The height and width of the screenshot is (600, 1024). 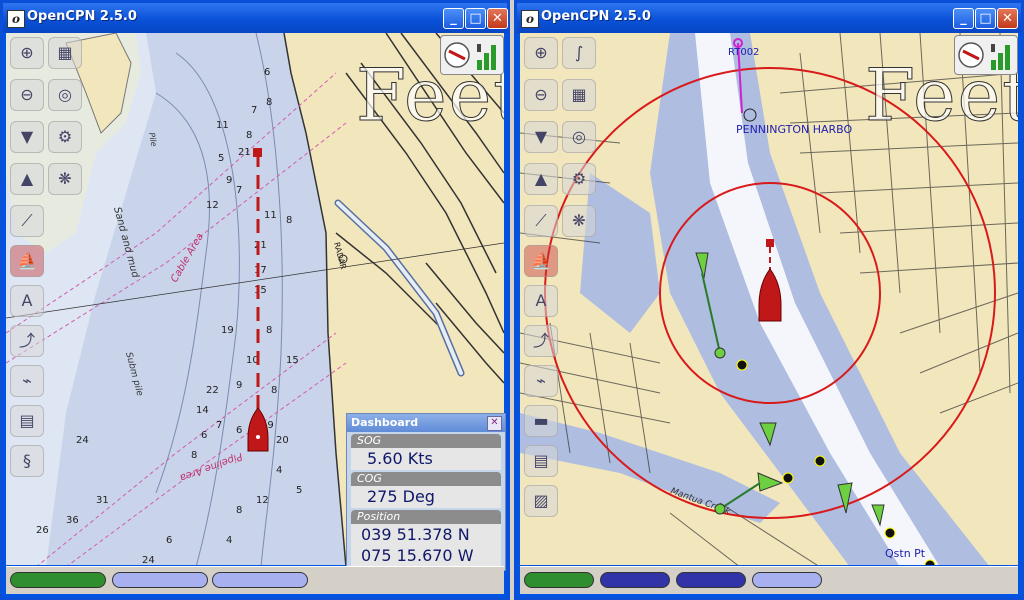 What do you see at coordinates (42, 530) in the screenshot?
I see `depth-sounding: 26` at bounding box center [42, 530].